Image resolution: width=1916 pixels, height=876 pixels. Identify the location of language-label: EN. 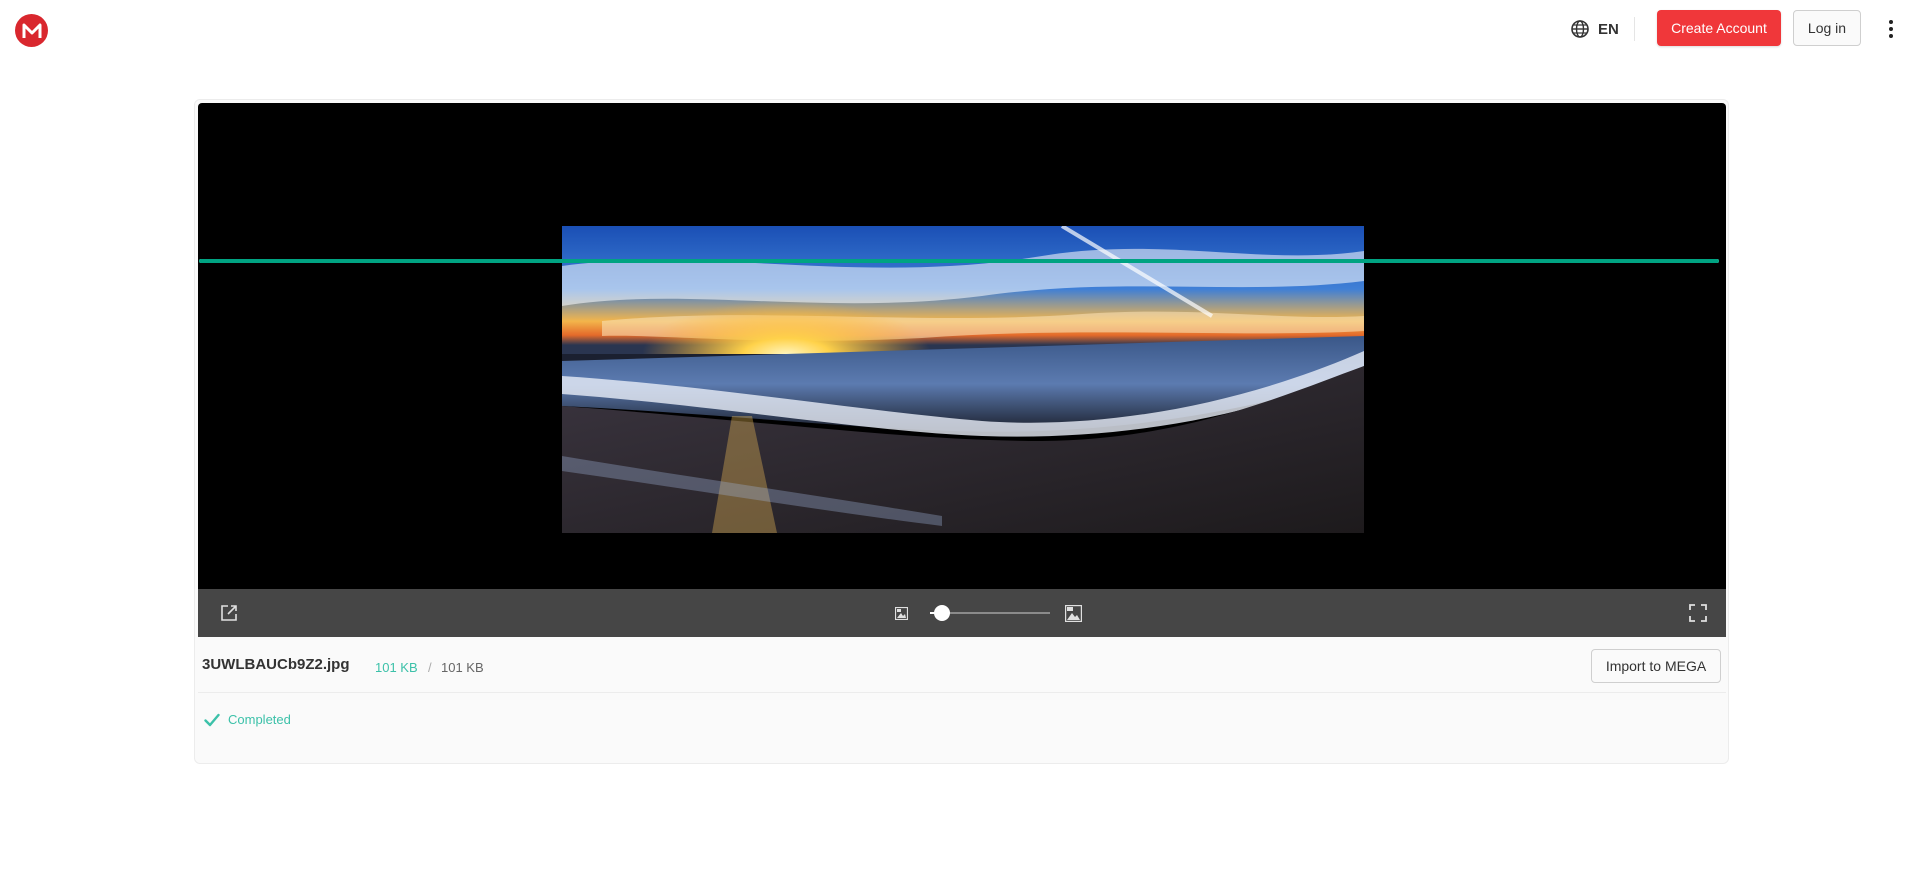
(1608, 29).